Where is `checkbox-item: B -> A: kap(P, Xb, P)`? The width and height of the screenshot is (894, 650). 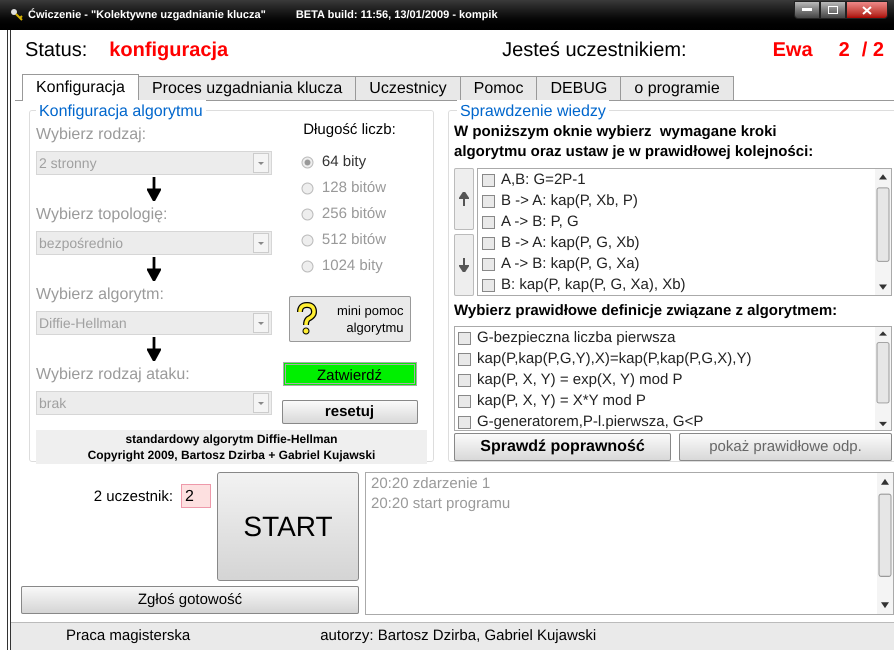
checkbox-item: B -> A: kap(P, Xb, P) is located at coordinates (678, 201).